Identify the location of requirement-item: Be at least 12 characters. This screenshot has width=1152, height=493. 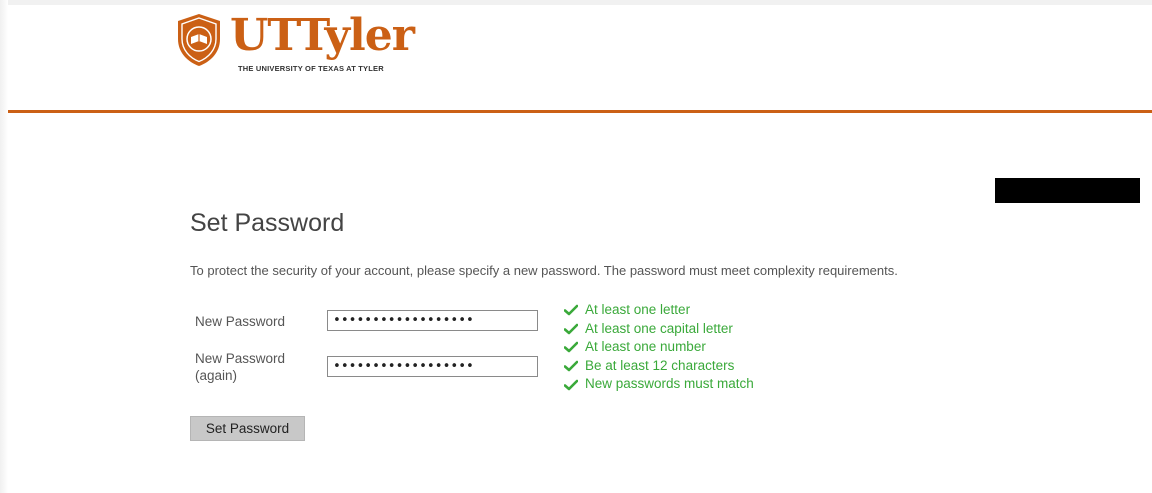
(659, 366).